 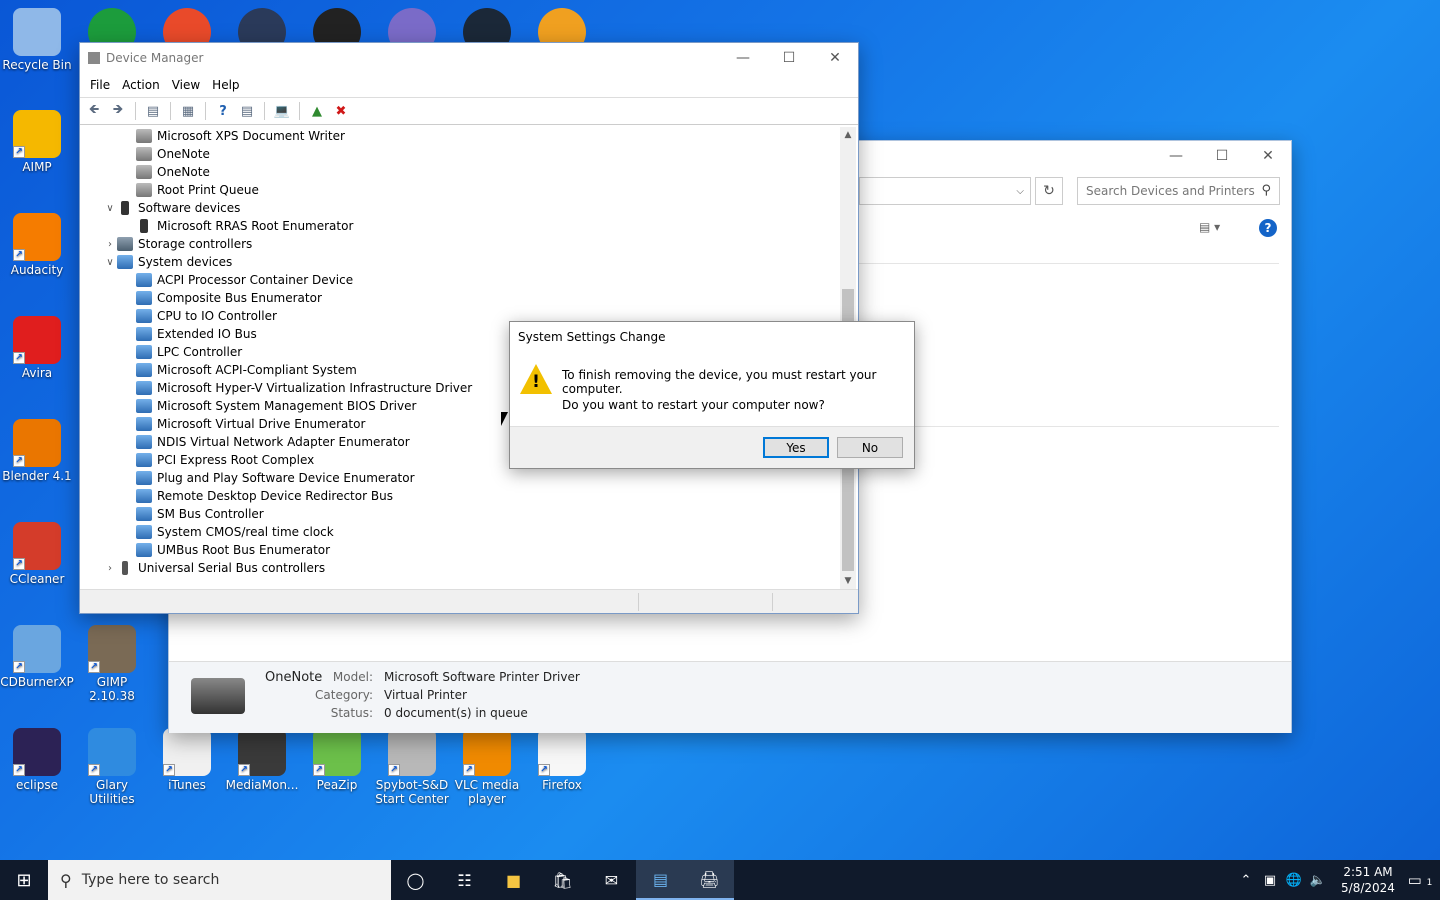 I want to click on desktop-shortcut: ↗ AIMP, so click(x=37, y=142).